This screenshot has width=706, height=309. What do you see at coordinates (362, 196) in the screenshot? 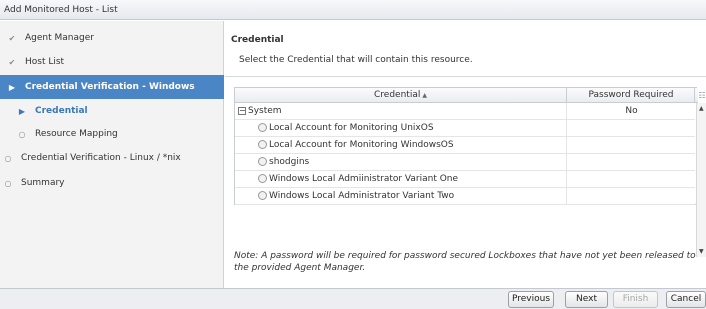
I see `credential-label: Windows Local Administrator Variant Two` at bounding box center [362, 196].